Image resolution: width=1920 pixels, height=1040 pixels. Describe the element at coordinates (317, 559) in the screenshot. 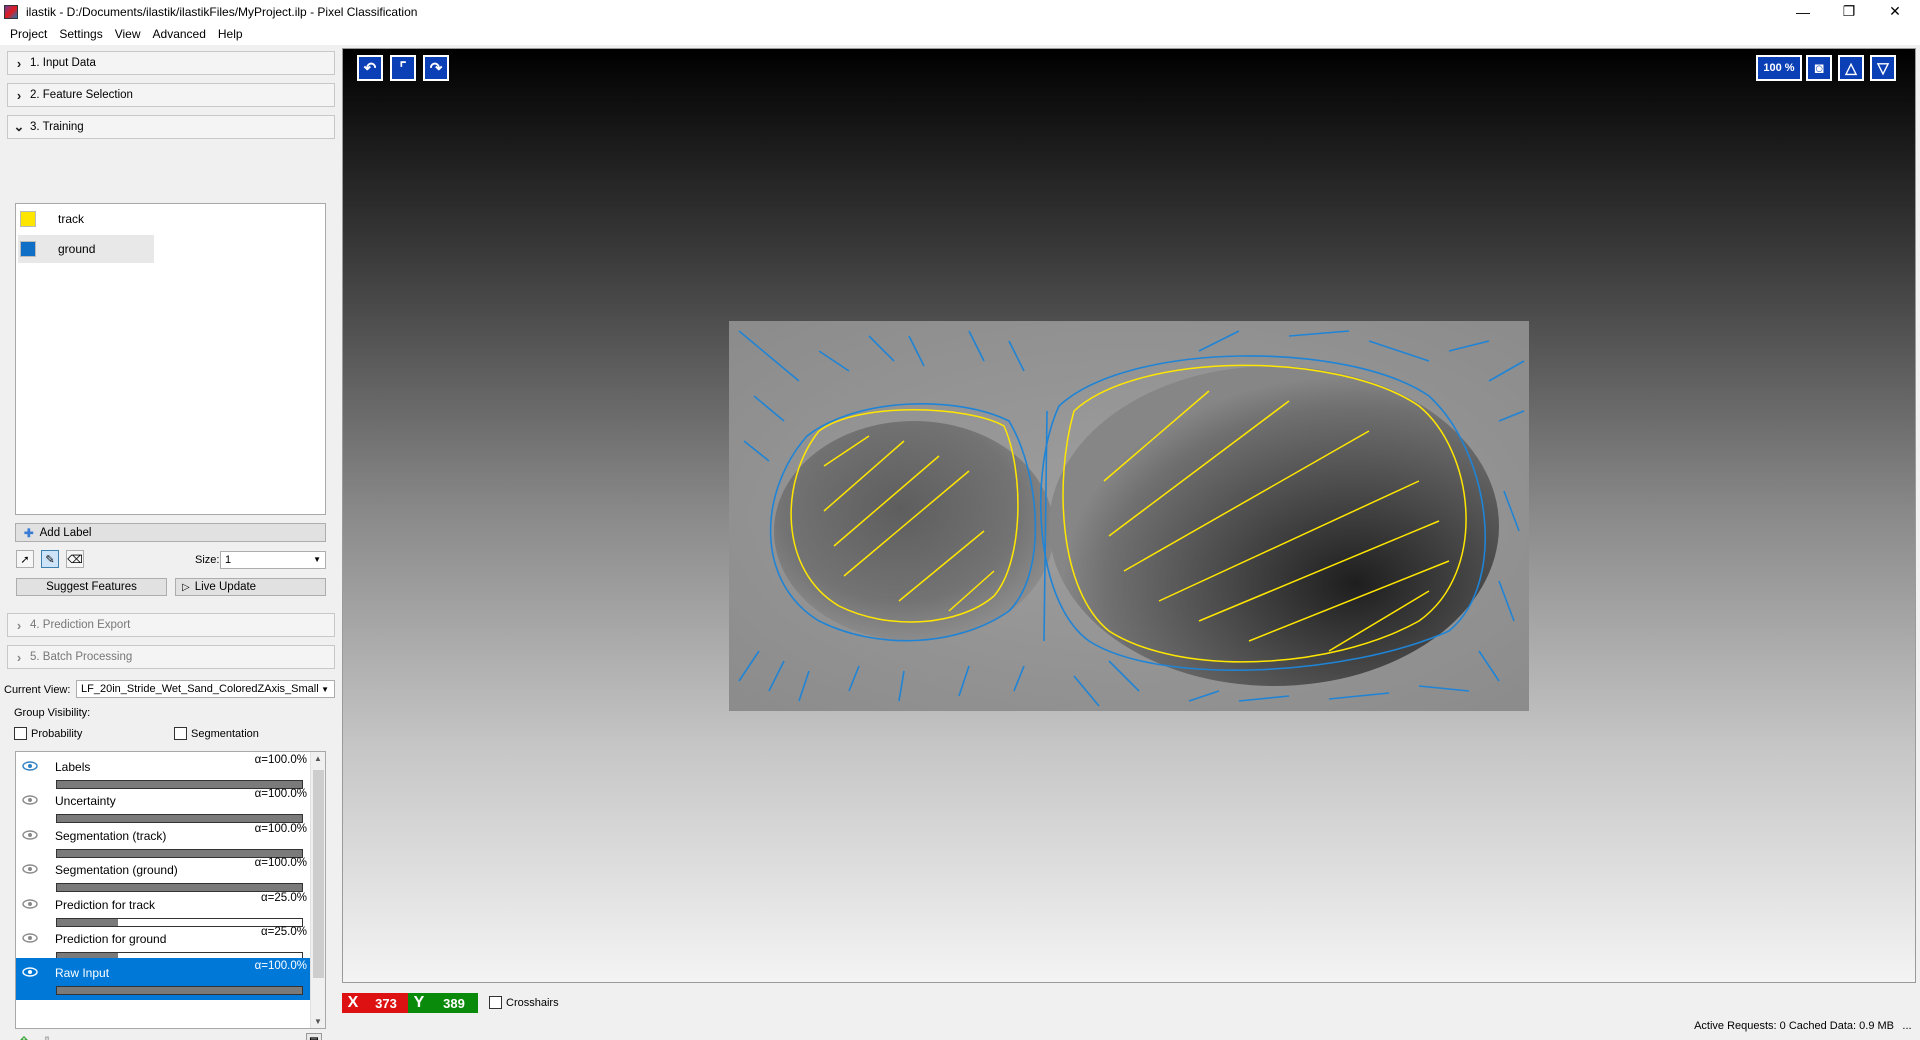

I see `dropdown-arrow-icon: ▼` at that location.